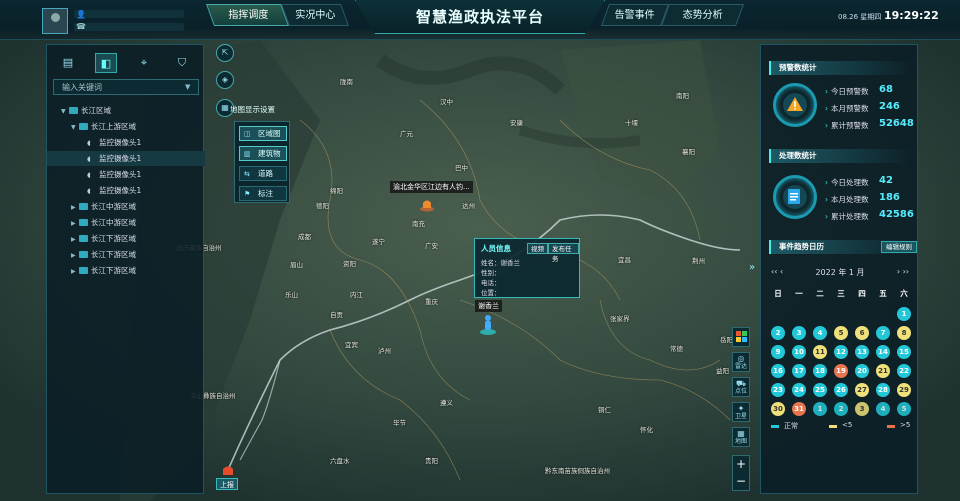 Image resolution: width=960 pixels, height=501 pixels. I want to click on zoom-in-button: +, so click(741, 464).